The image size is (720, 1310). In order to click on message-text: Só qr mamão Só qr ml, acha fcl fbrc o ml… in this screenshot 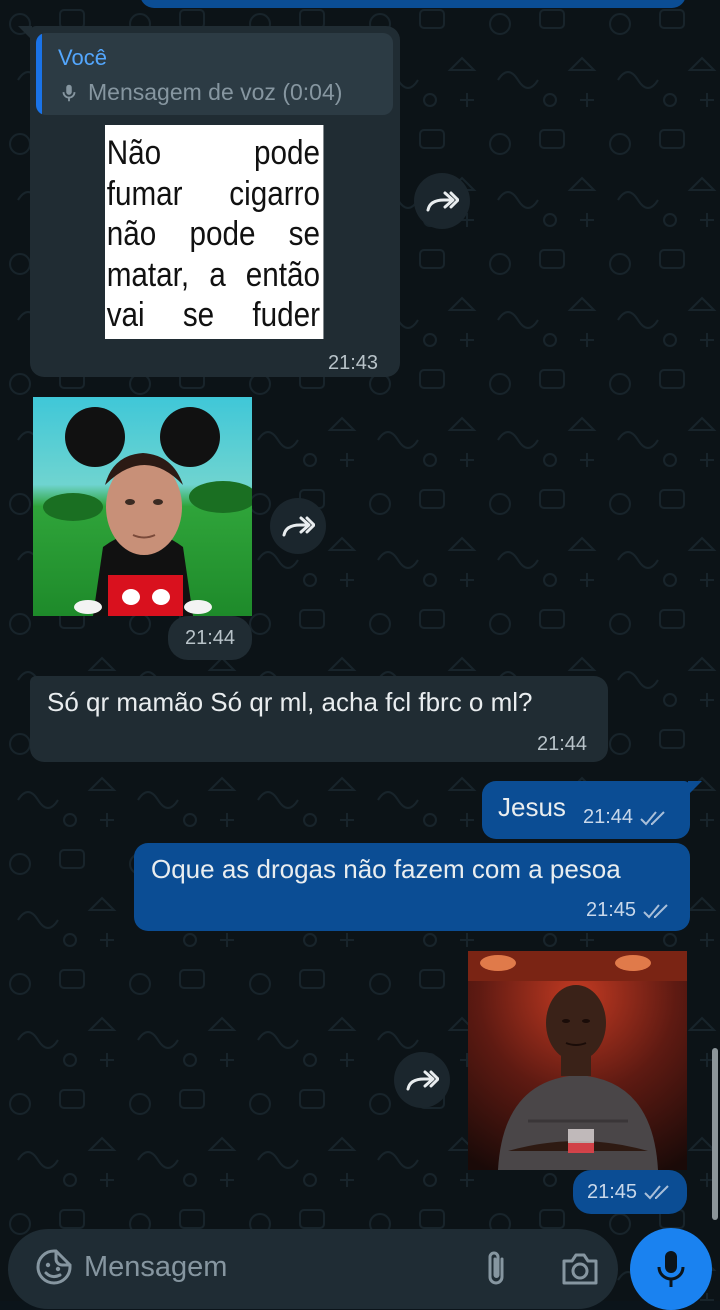, I will do `click(290, 702)`.